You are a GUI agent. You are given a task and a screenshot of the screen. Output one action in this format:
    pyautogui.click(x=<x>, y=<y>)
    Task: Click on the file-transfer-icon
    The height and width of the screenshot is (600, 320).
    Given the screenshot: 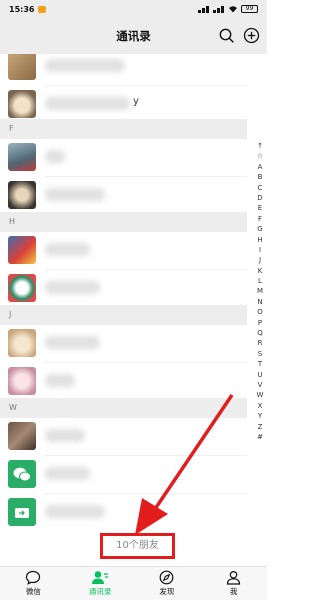 What is the action you would take?
    pyautogui.click(x=22, y=513)
    